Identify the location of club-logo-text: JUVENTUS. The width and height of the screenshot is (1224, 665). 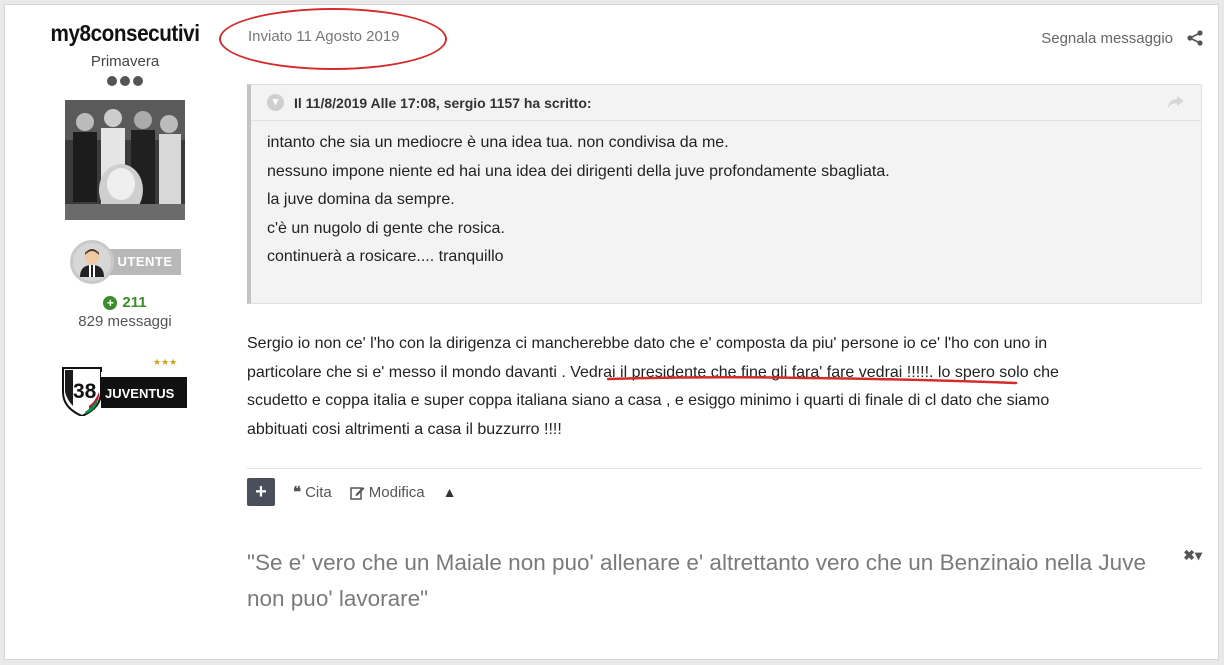
(140, 393).